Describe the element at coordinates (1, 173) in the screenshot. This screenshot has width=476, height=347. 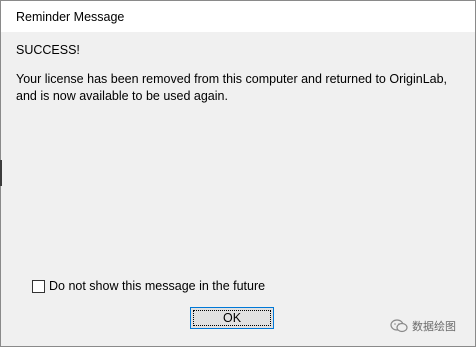
I see `background-window-edge` at that location.